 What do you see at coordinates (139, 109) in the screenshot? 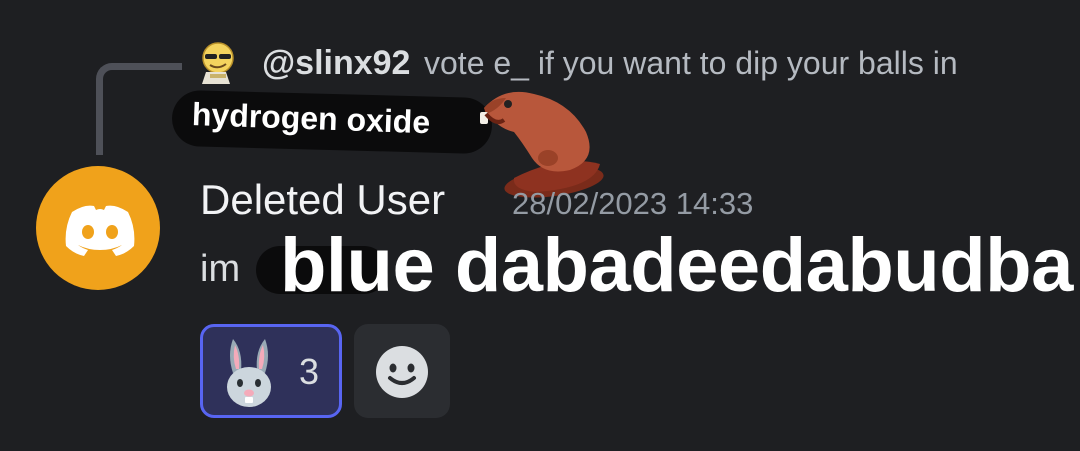
I see `reply-connector` at bounding box center [139, 109].